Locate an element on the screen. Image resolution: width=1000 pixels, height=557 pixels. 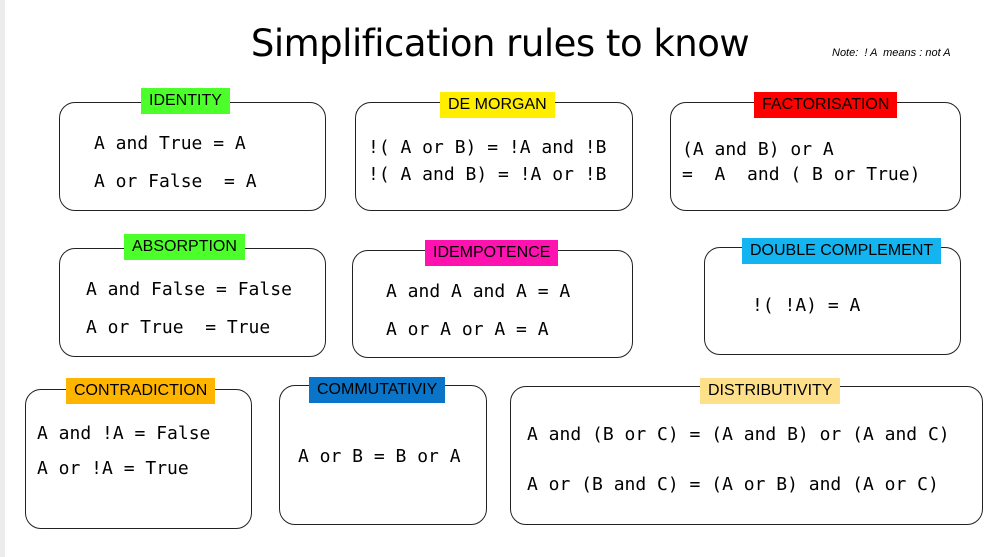
left-edge-strip is located at coordinates (2, 278).